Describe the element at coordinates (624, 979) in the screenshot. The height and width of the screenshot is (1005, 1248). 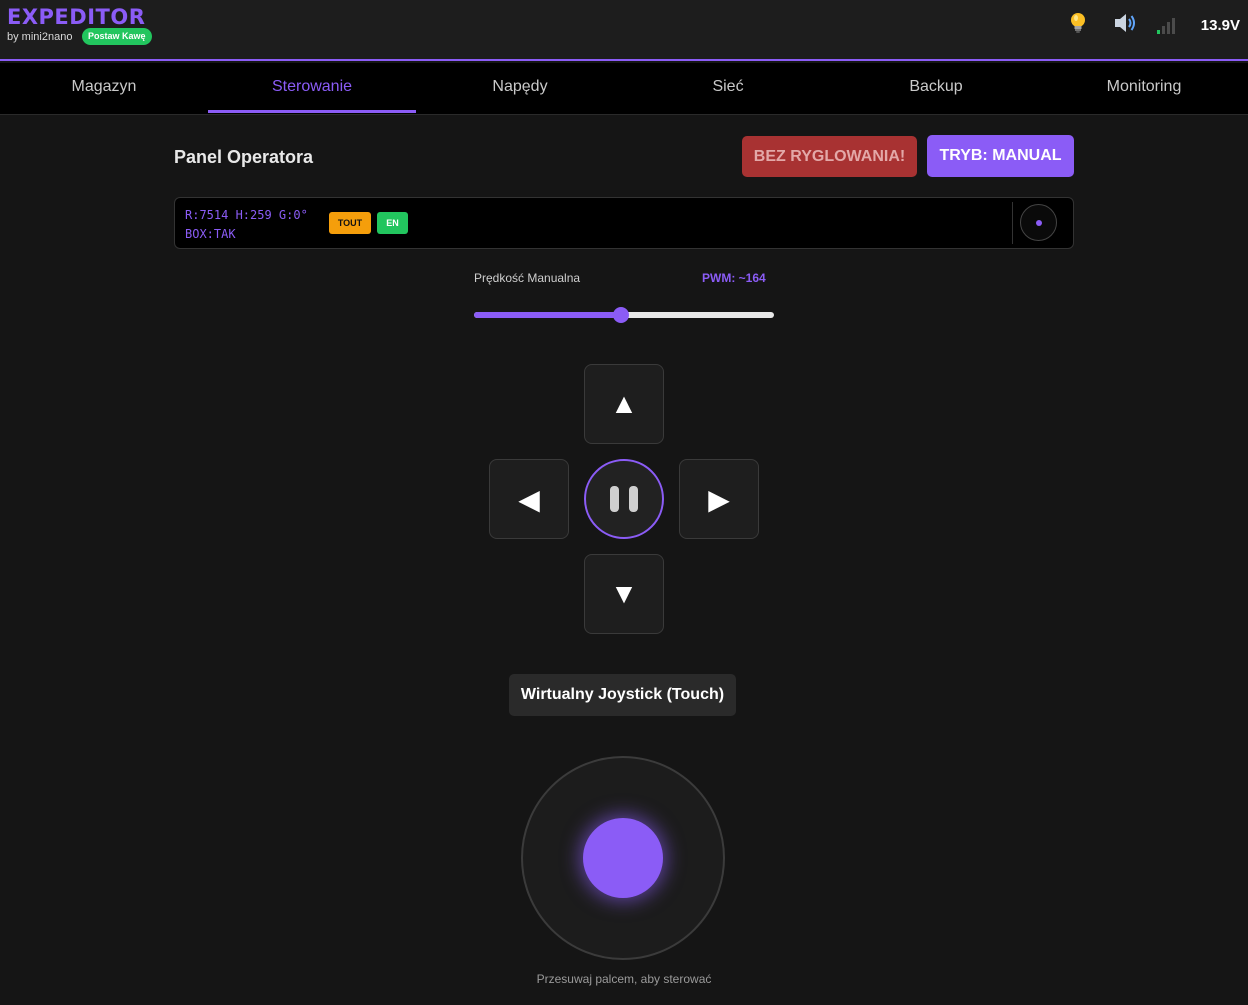
I see `joystick-hint: Przesuwaj palcem, aby sterować` at that location.